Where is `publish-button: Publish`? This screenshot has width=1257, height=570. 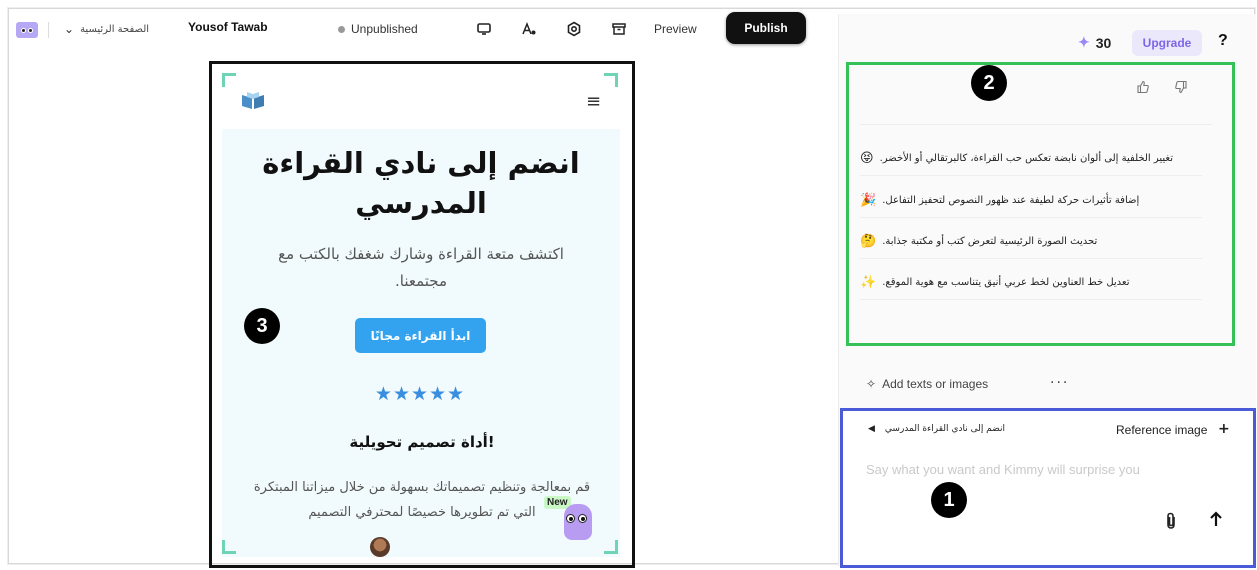
publish-button: Publish is located at coordinates (766, 28).